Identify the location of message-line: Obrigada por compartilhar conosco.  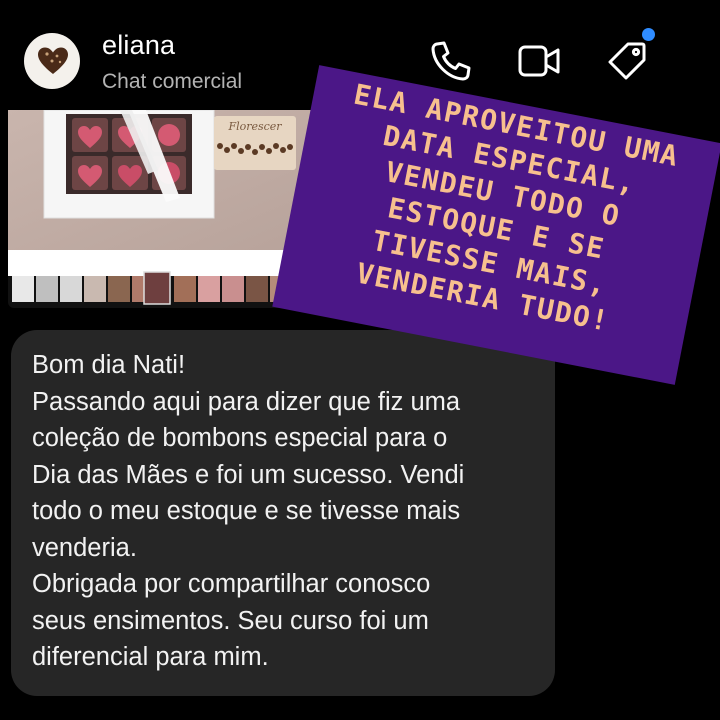
(231, 584).